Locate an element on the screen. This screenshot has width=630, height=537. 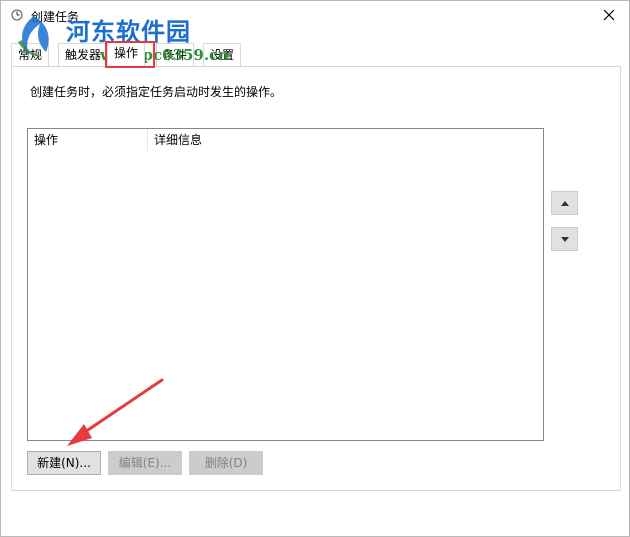
clock-icon is located at coordinates (17, 15).